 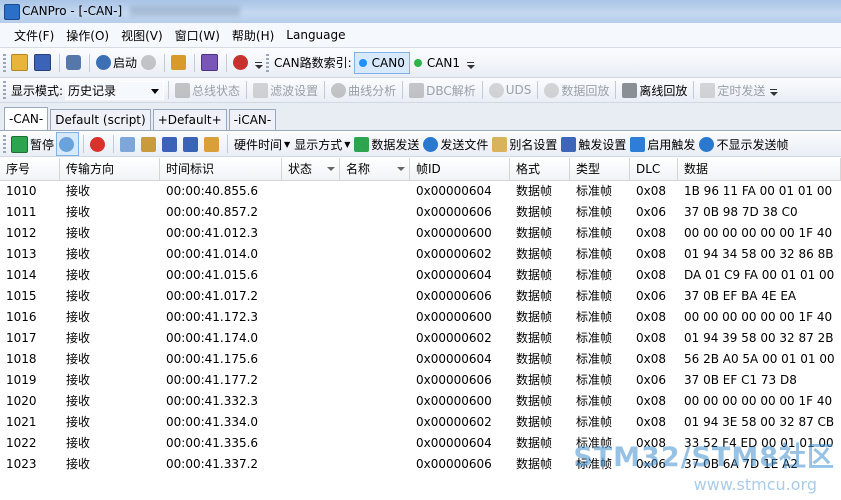 I want to click on copy-button, so click(x=128, y=144).